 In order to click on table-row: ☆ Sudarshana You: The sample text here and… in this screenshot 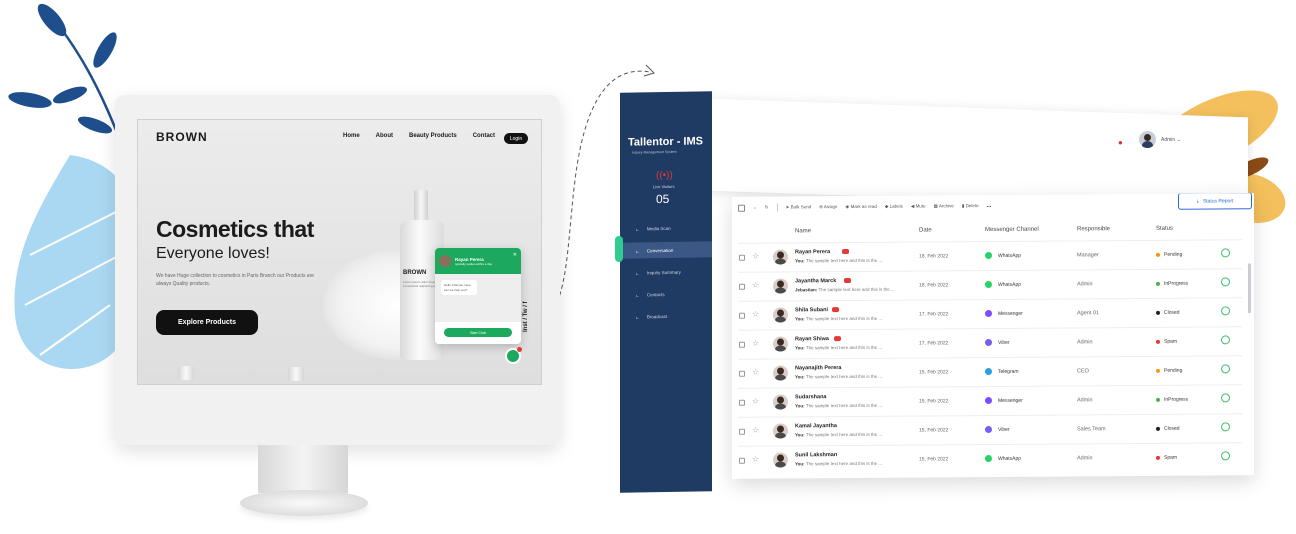, I will do `click(990, 400)`.